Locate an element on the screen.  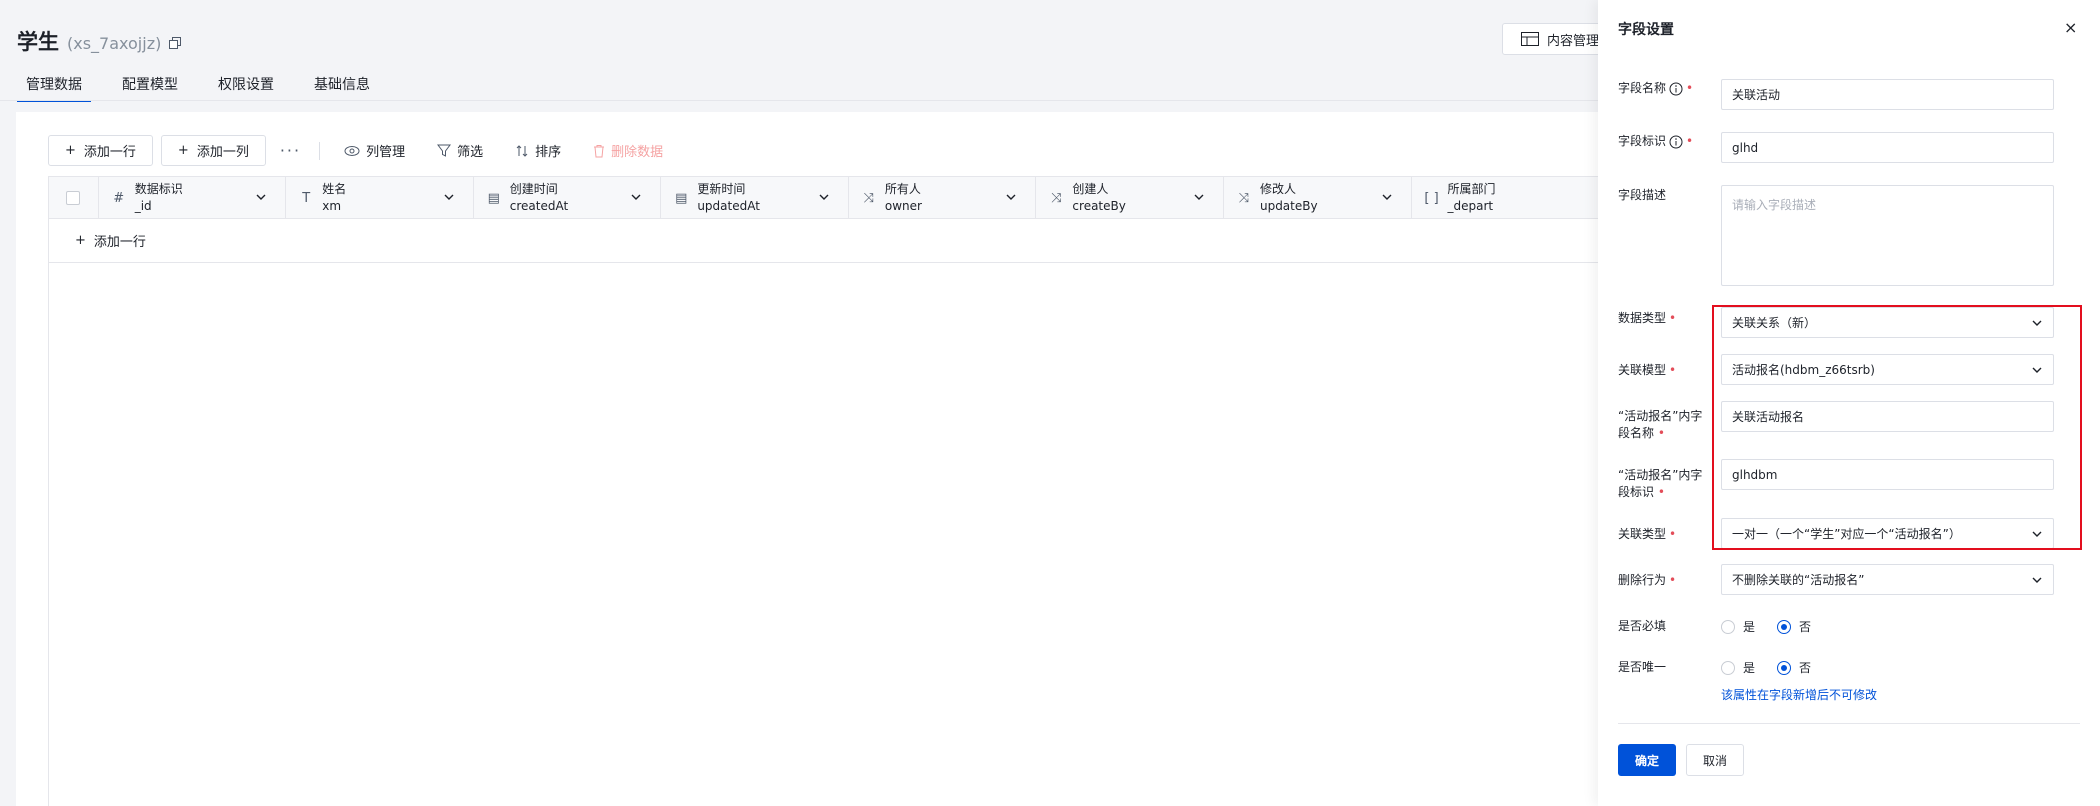
column-header-updateby: ⤨ 修改人 updateBy is located at coordinates (1318, 198).